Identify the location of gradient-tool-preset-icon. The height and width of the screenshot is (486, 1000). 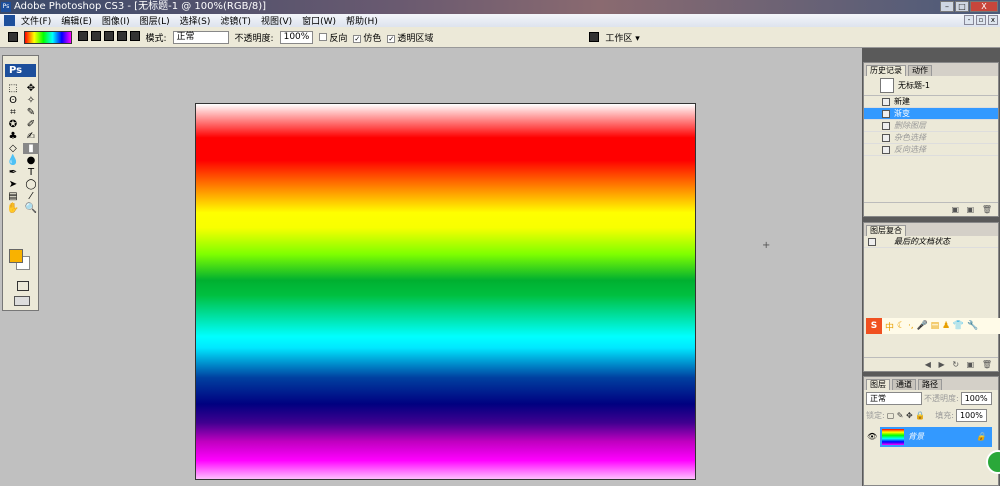
(13, 37).